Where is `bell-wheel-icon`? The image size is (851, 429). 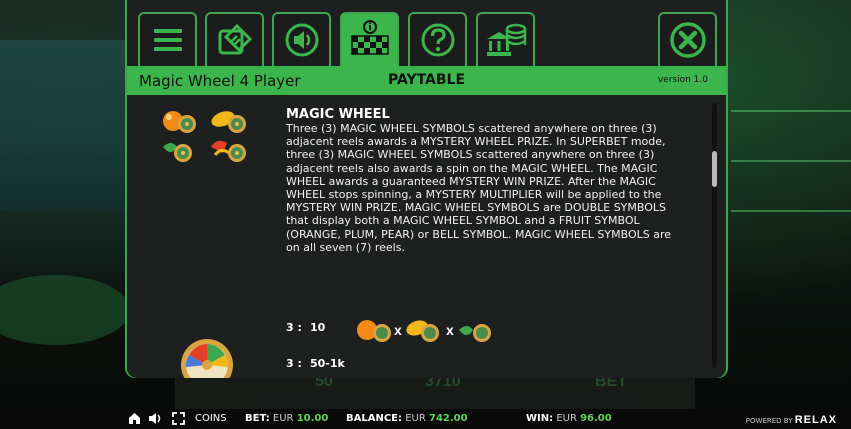
bell-wheel-icon is located at coordinates (228, 151).